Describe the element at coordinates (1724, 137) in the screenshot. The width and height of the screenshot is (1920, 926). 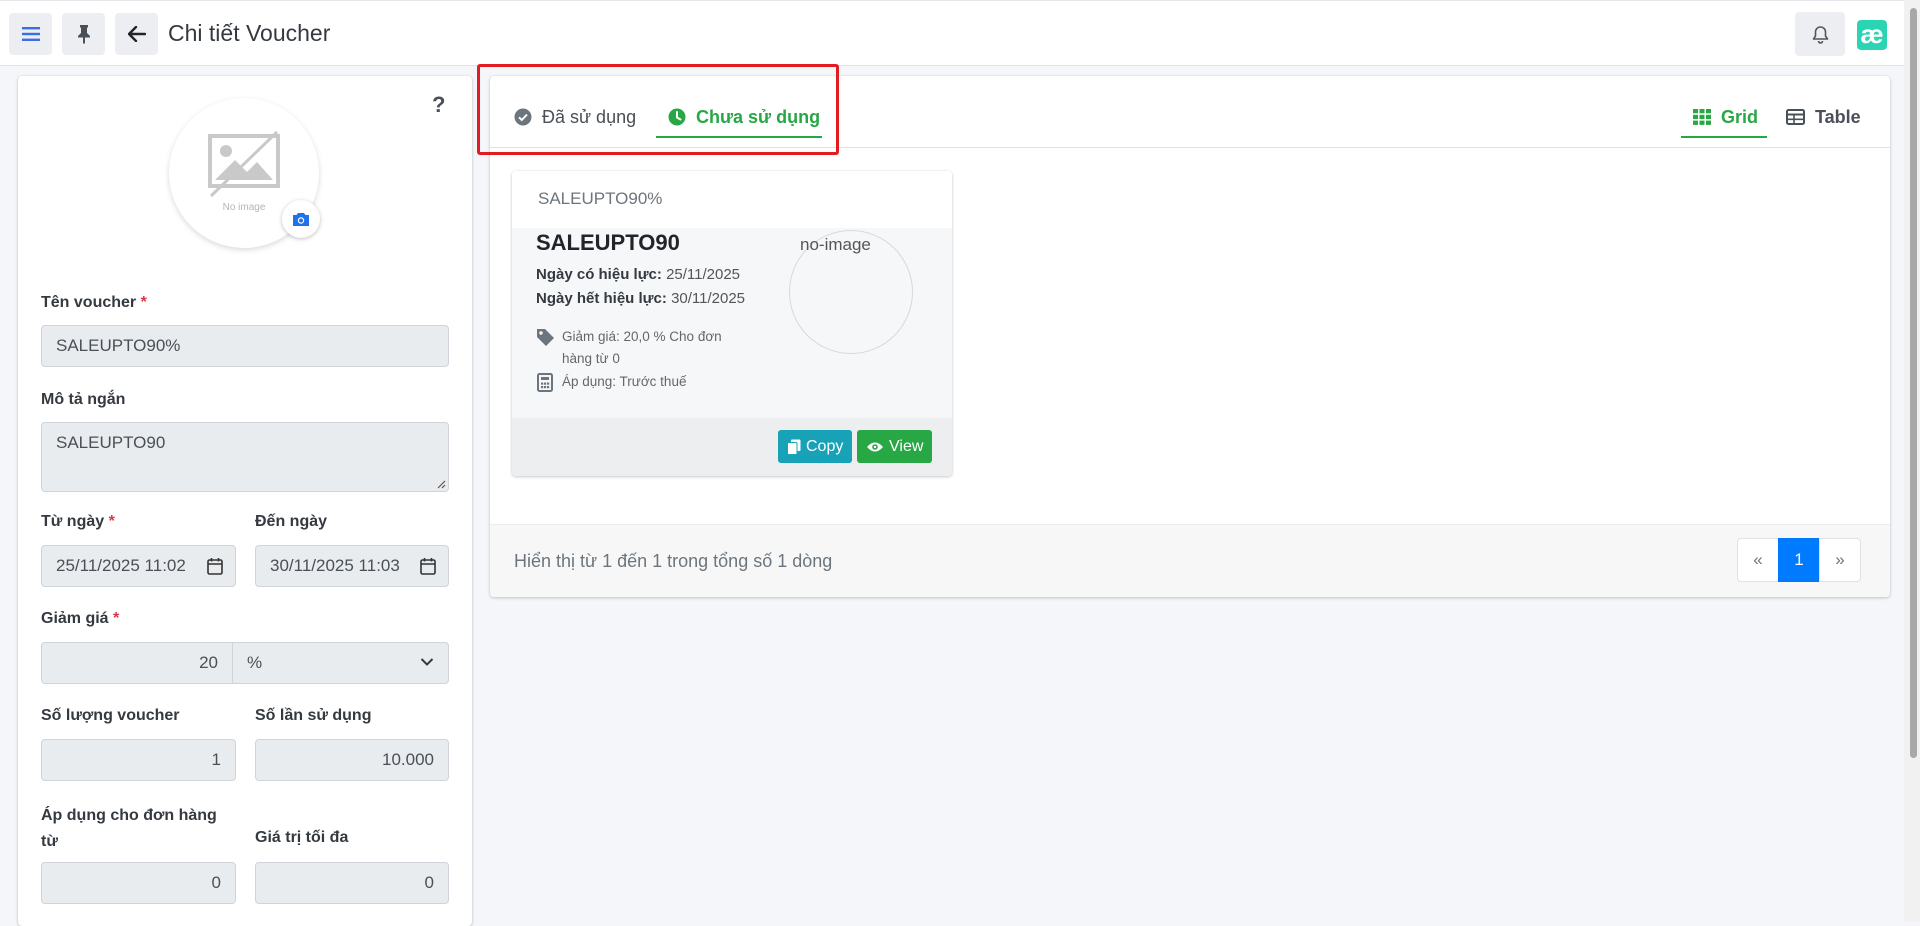
I see `view-grid-underline` at that location.